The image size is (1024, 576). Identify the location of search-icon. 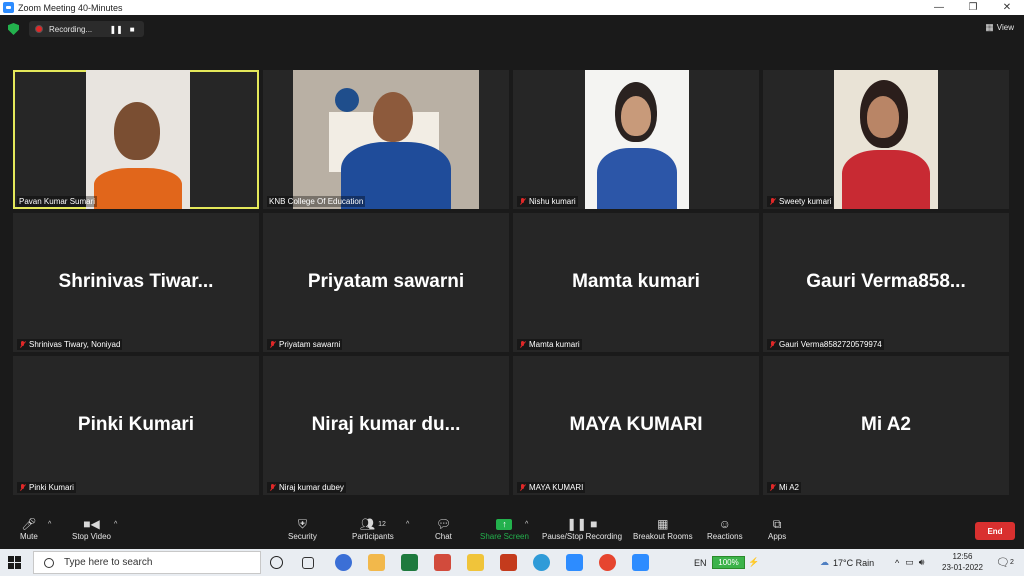
(49, 562).